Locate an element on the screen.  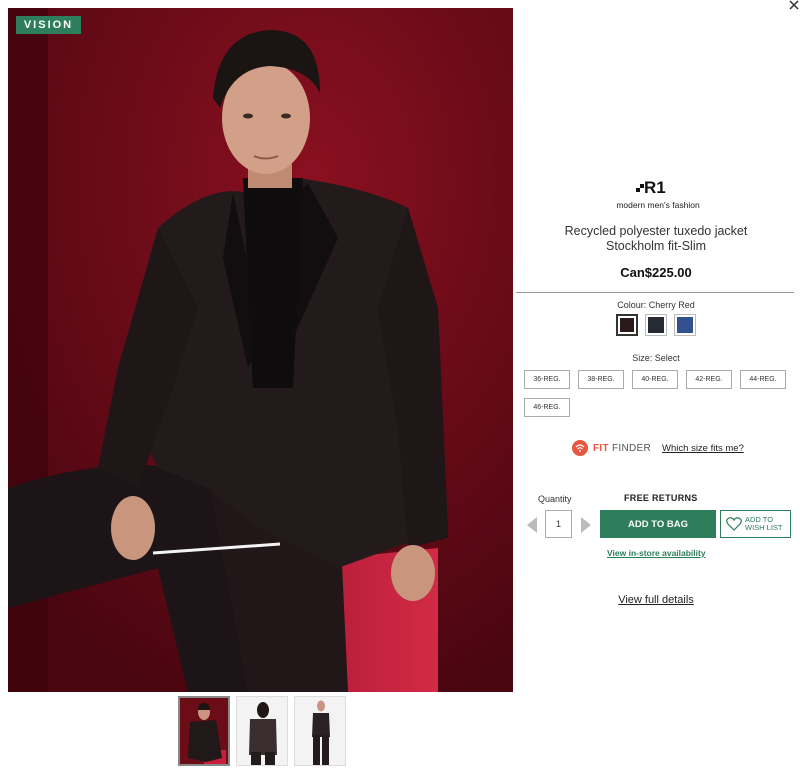
colour-label: Colour: Cherry Red is located at coordinates (656, 305).